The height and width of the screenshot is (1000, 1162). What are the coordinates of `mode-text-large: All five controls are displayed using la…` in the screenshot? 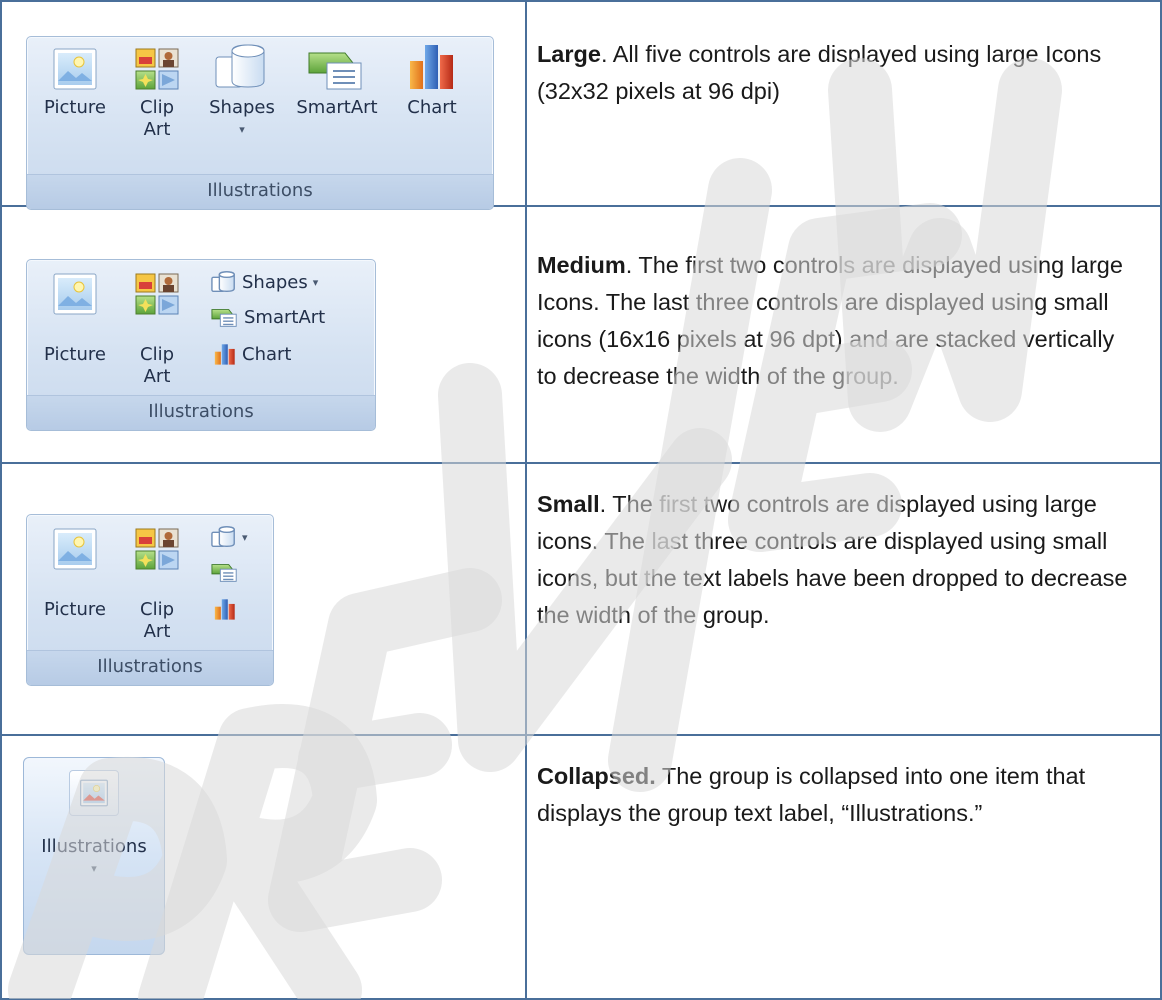 It's located at (819, 72).